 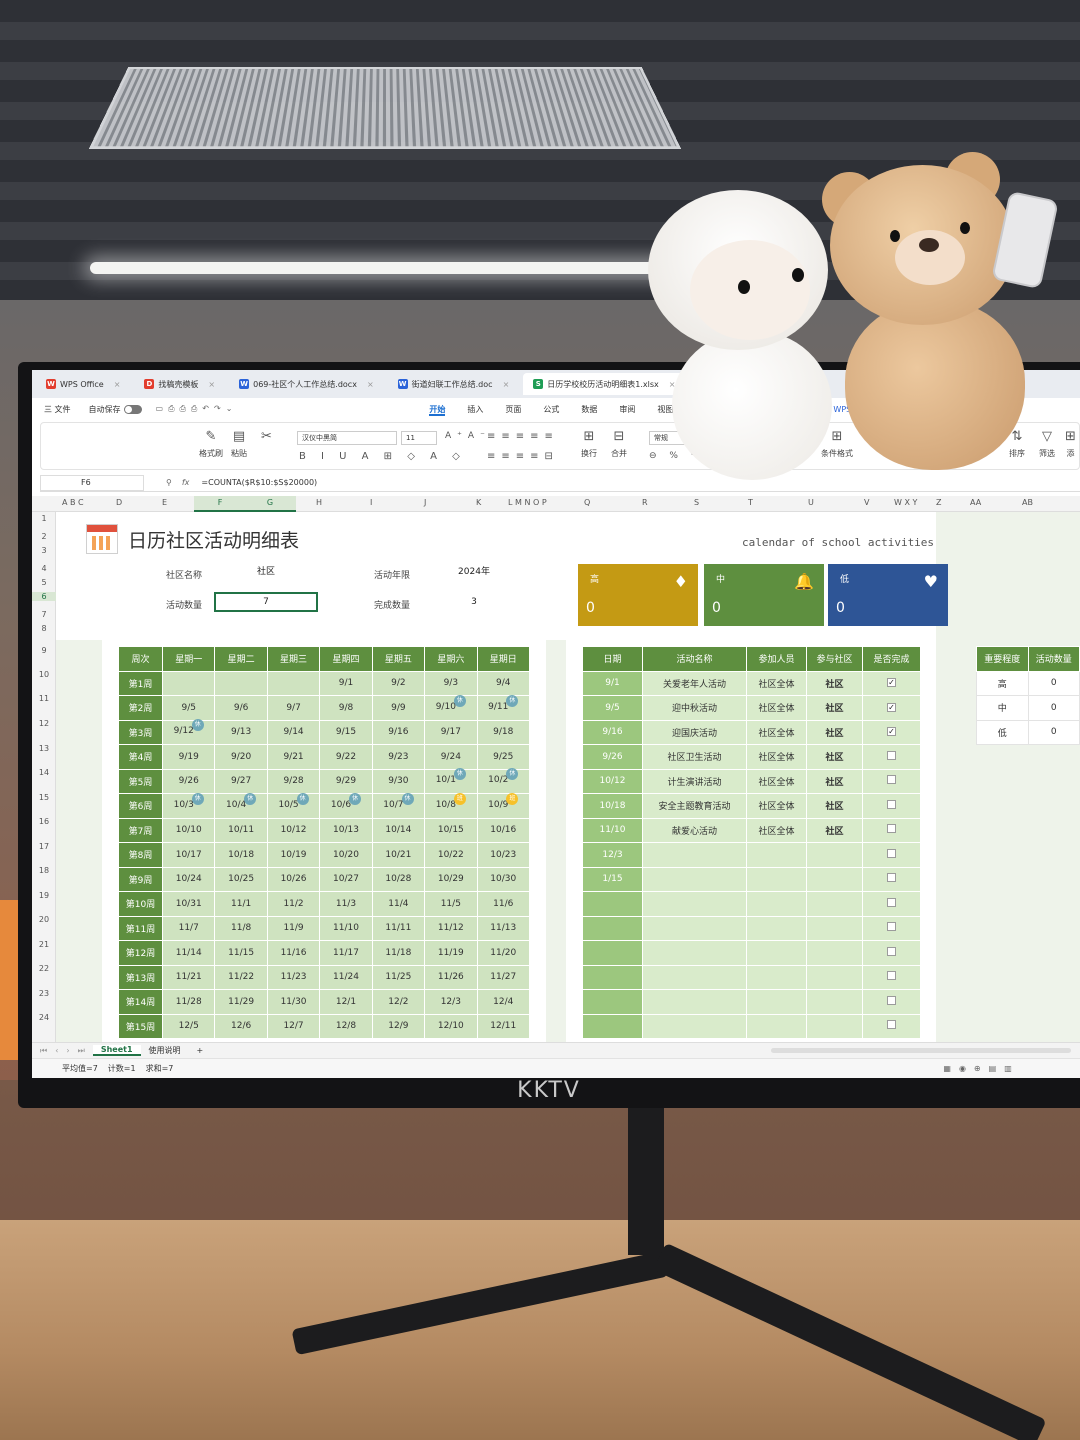 What do you see at coordinates (612, 757) in the screenshot?
I see `activity-date: 9/26` at bounding box center [612, 757].